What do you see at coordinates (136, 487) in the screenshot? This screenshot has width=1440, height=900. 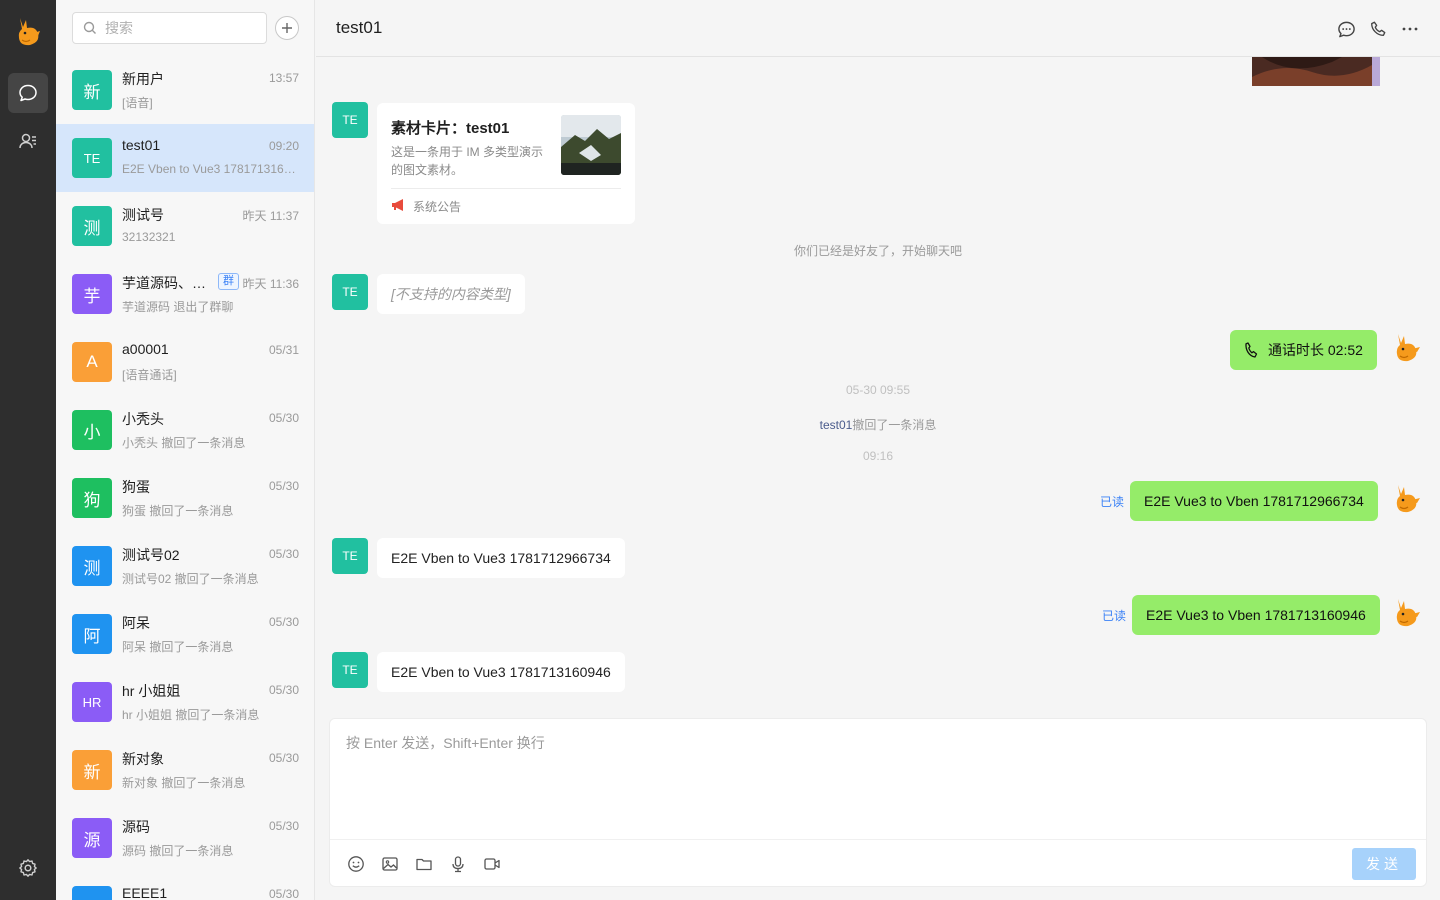 I see `conversation-name: 狗蛋` at bounding box center [136, 487].